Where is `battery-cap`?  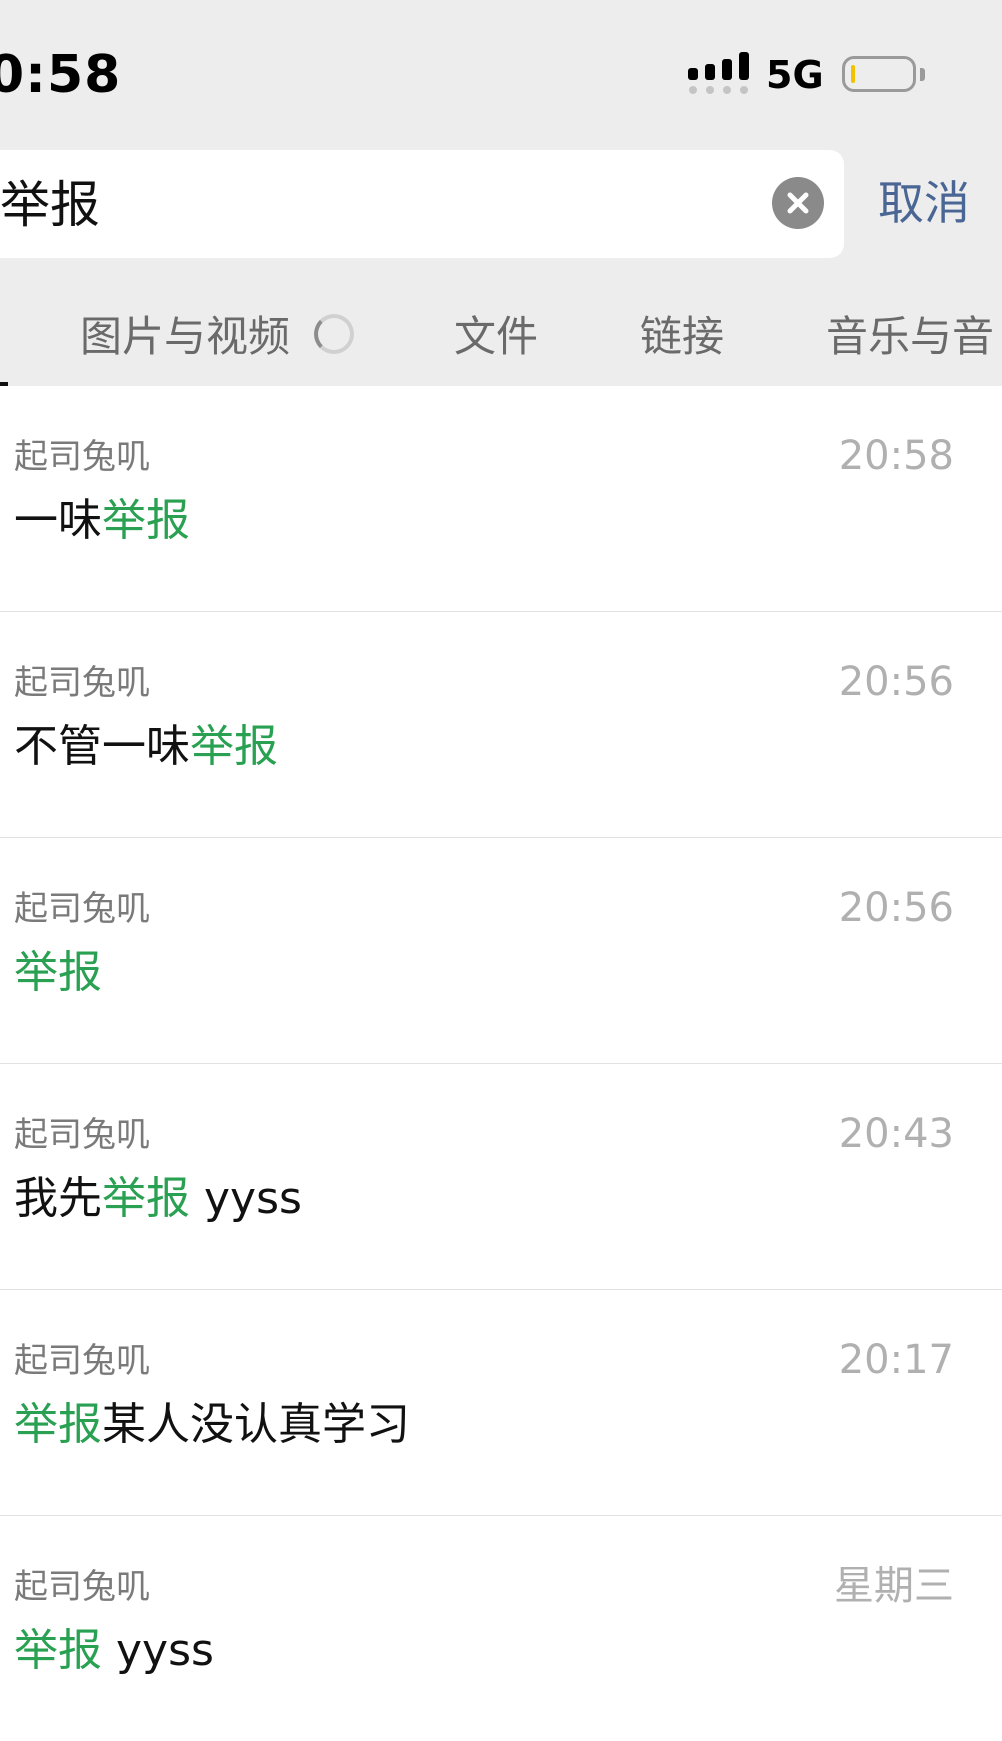
battery-cap is located at coordinates (922, 74).